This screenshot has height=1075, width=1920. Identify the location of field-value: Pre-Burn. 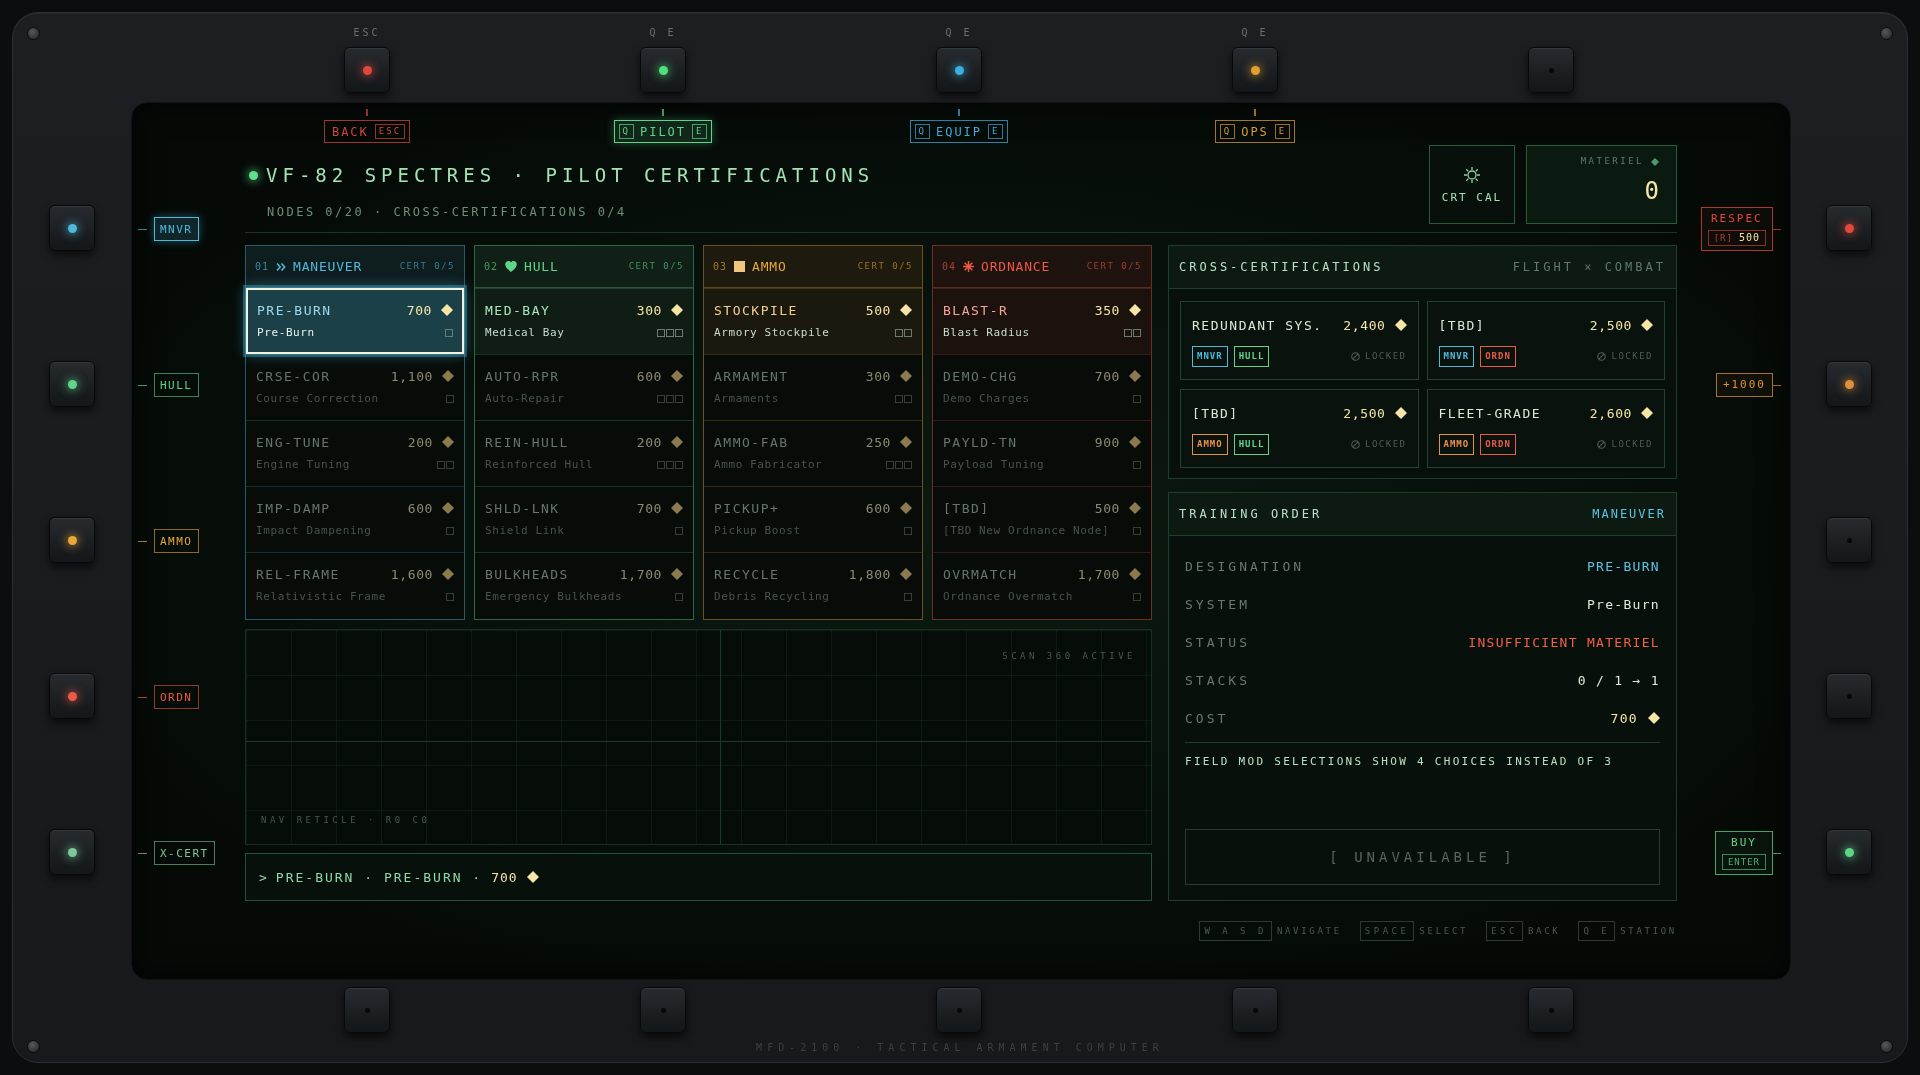
(1623, 604).